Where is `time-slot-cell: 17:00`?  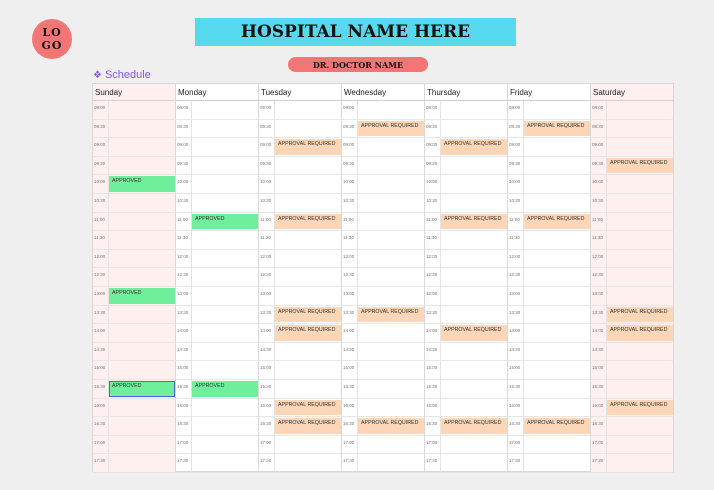 time-slot-cell: 17:00 is located at coordinates (134, 445).